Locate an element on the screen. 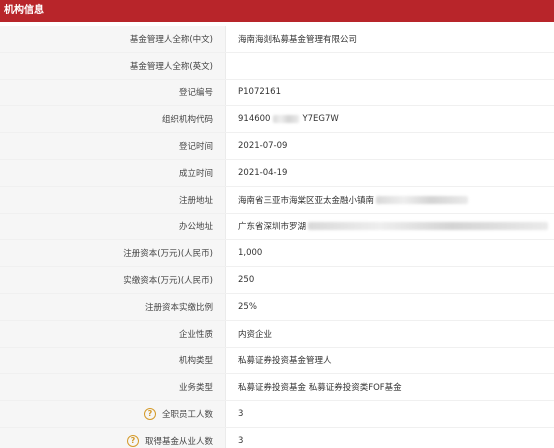  row-value: 海南海剡私募基金管理有限公司 is located at coordinates (298, 39).